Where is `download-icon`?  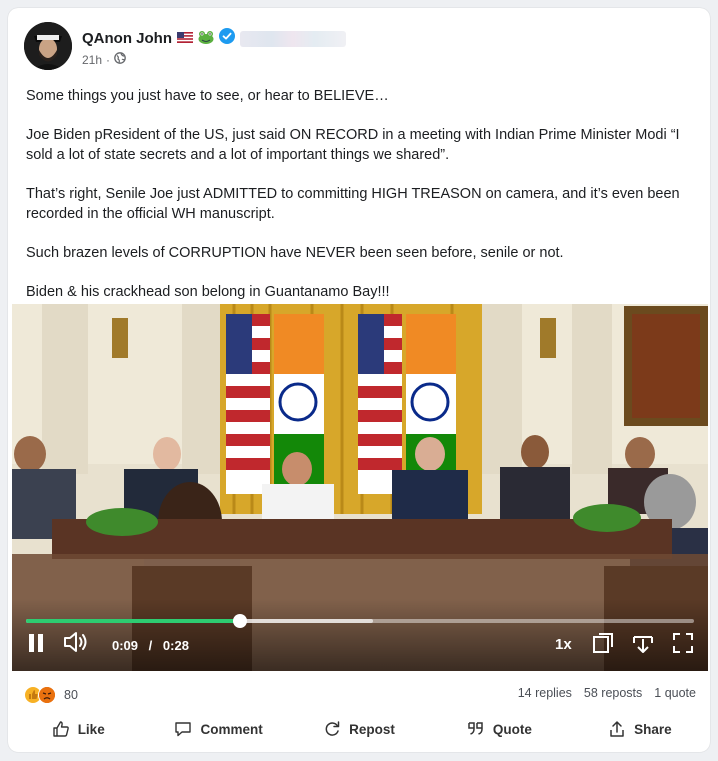 download-icon is located at coordinates (643, 644).